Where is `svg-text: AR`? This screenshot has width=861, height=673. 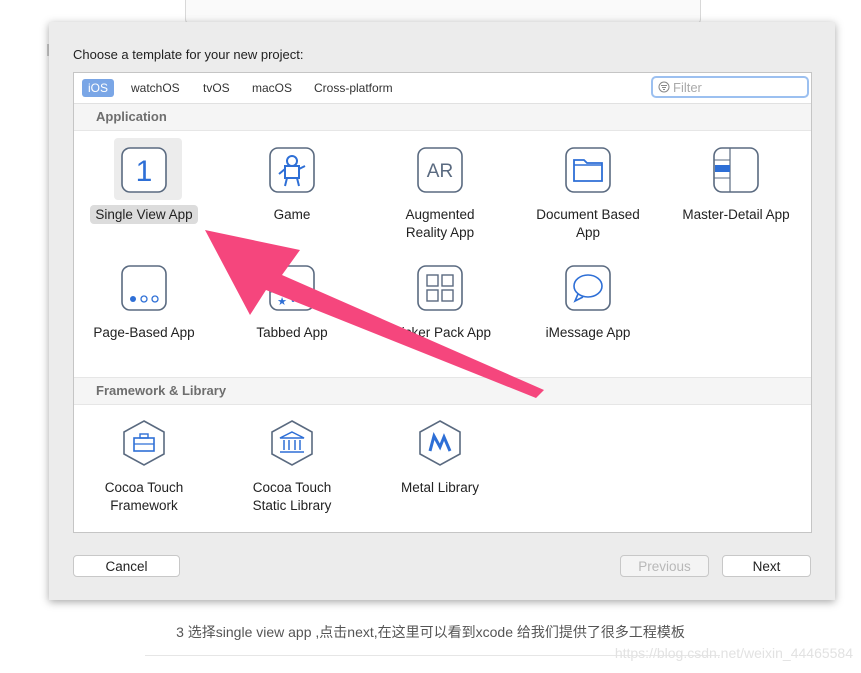 svg-text: AR is located at coordinates (440, 171).